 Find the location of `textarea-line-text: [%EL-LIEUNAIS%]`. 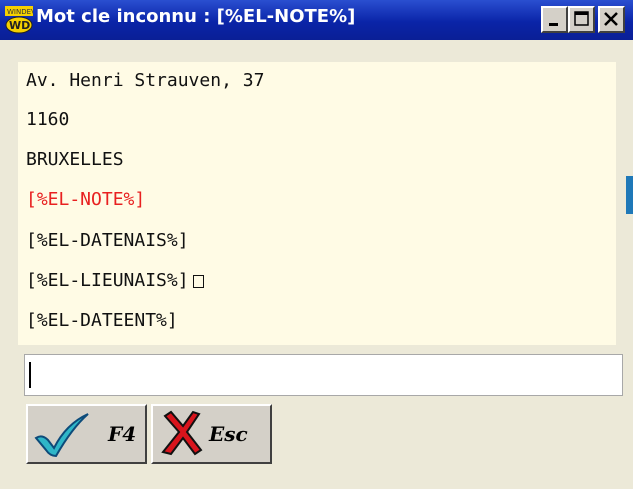

textarea-line-text: [%EL-LIEUNAIS%] is located at coordinates (107, 280).